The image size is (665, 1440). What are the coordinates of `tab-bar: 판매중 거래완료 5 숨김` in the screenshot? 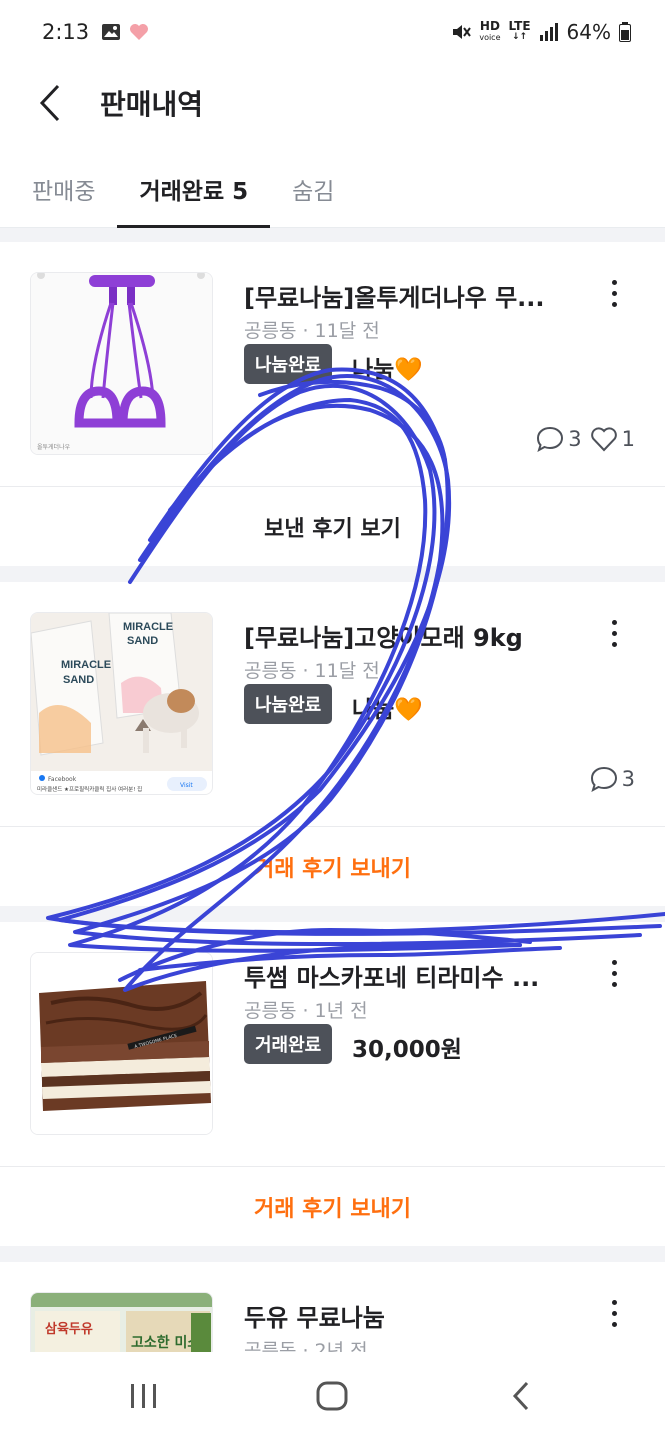 It's located at (332, 189).